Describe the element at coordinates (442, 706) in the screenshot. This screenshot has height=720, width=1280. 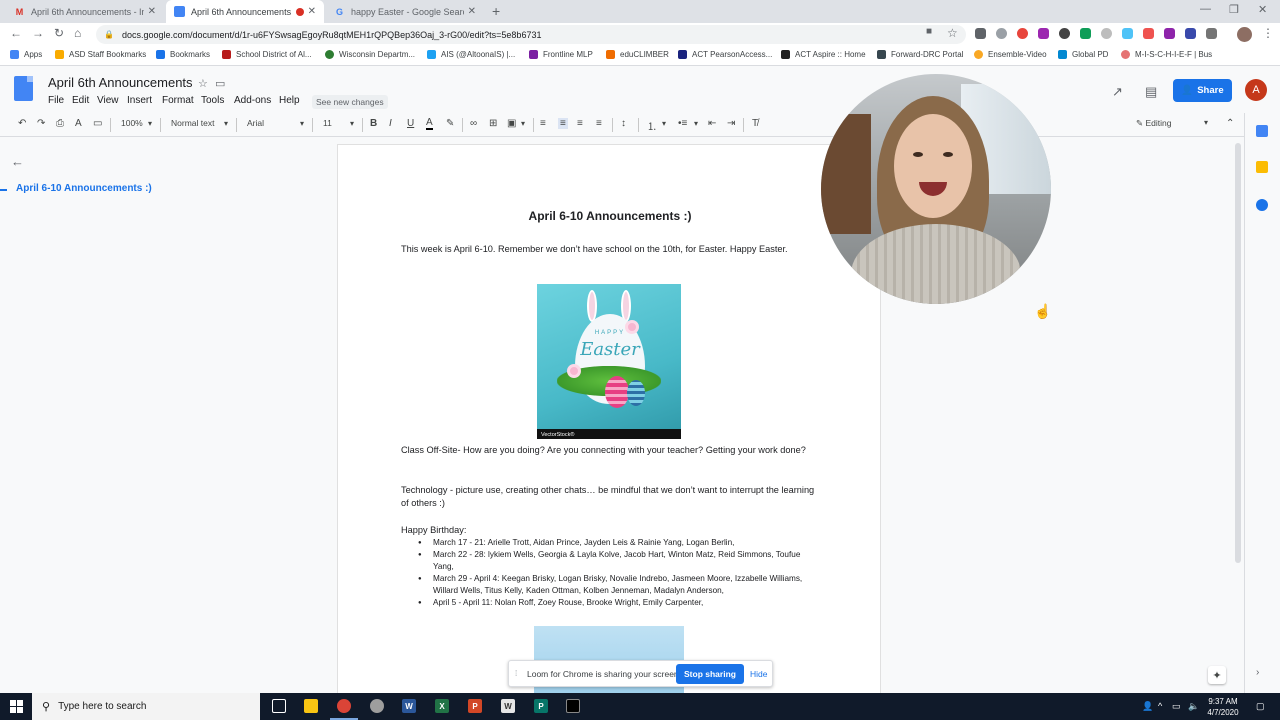
I see `excel-icon: X` at that location.